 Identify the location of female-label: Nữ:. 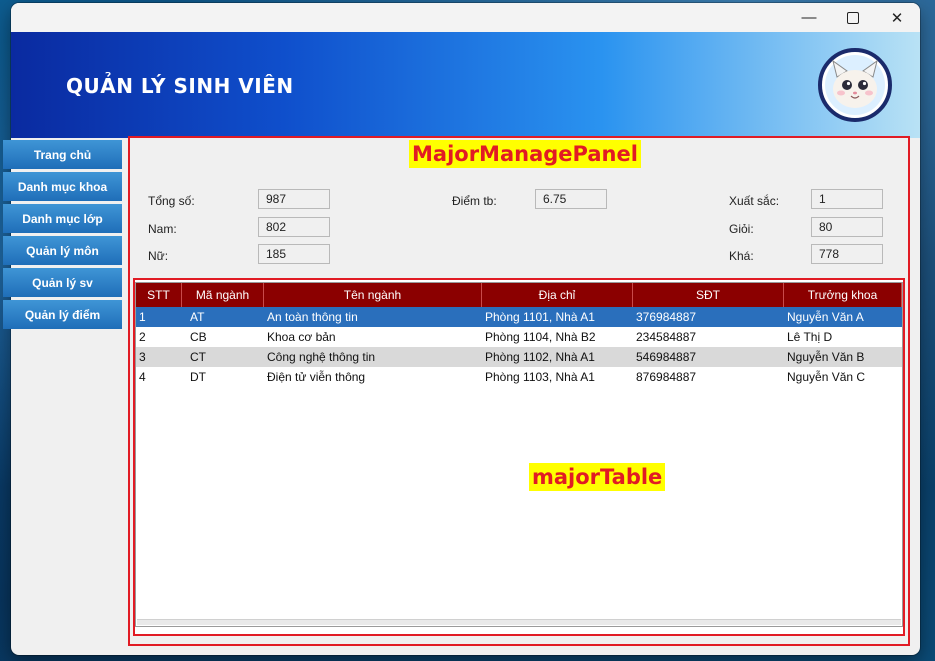
(158, 256).